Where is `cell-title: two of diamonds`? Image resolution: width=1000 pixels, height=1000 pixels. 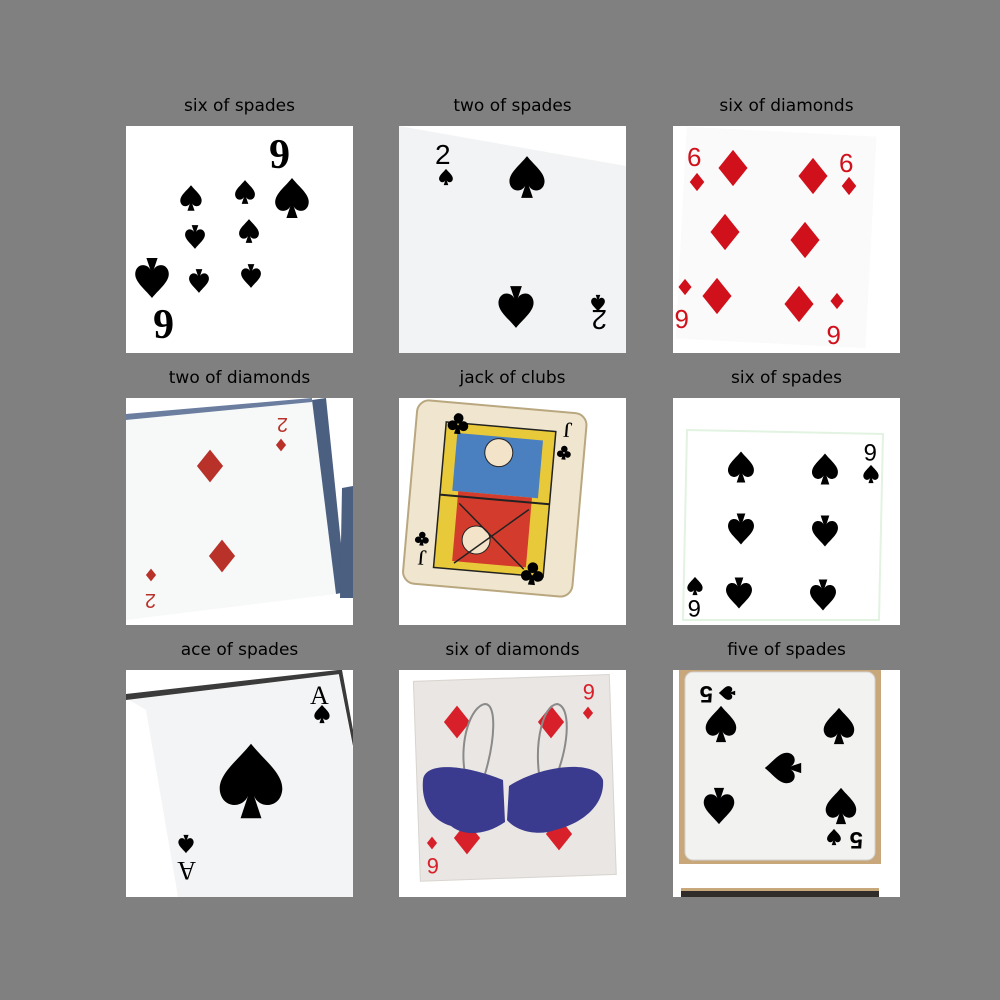 cell-title: two of diamonds is located at coordinates (239, 378).